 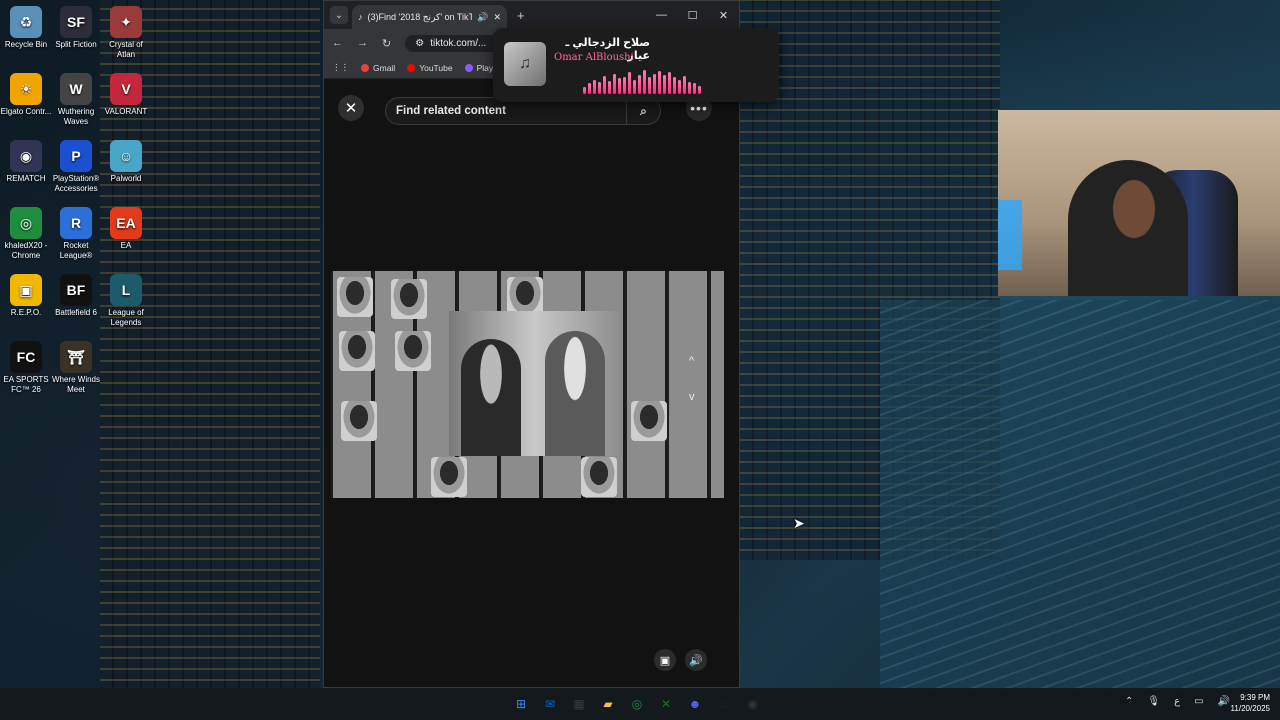 I want to click on desktop-shortcut: SF Split Fiction, so click(x=76, y=28).